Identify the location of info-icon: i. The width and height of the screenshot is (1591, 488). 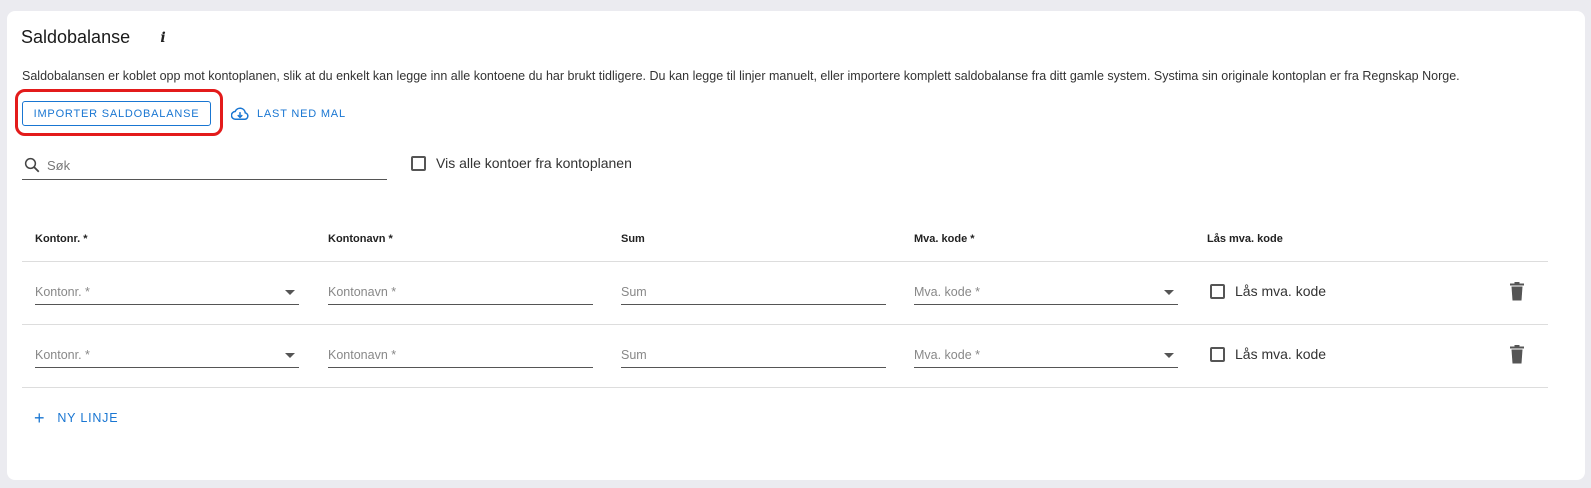
(163, 38).